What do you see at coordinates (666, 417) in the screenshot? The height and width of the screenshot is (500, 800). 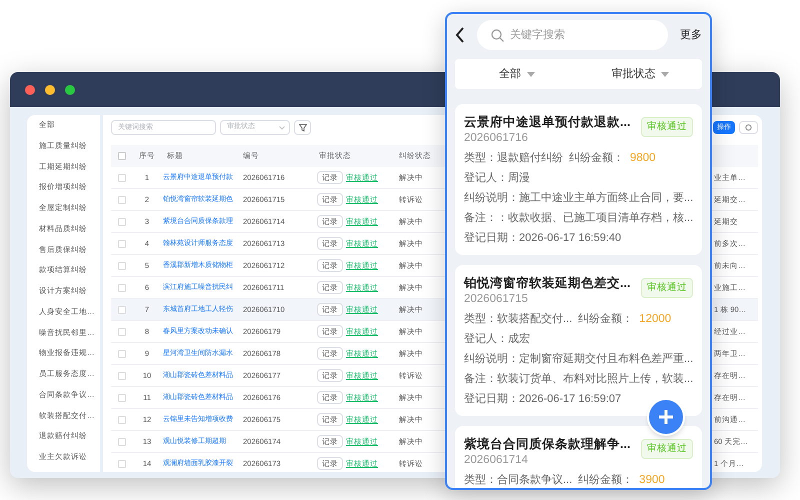 I see `plus-icon` at bounding box center [666, 417].